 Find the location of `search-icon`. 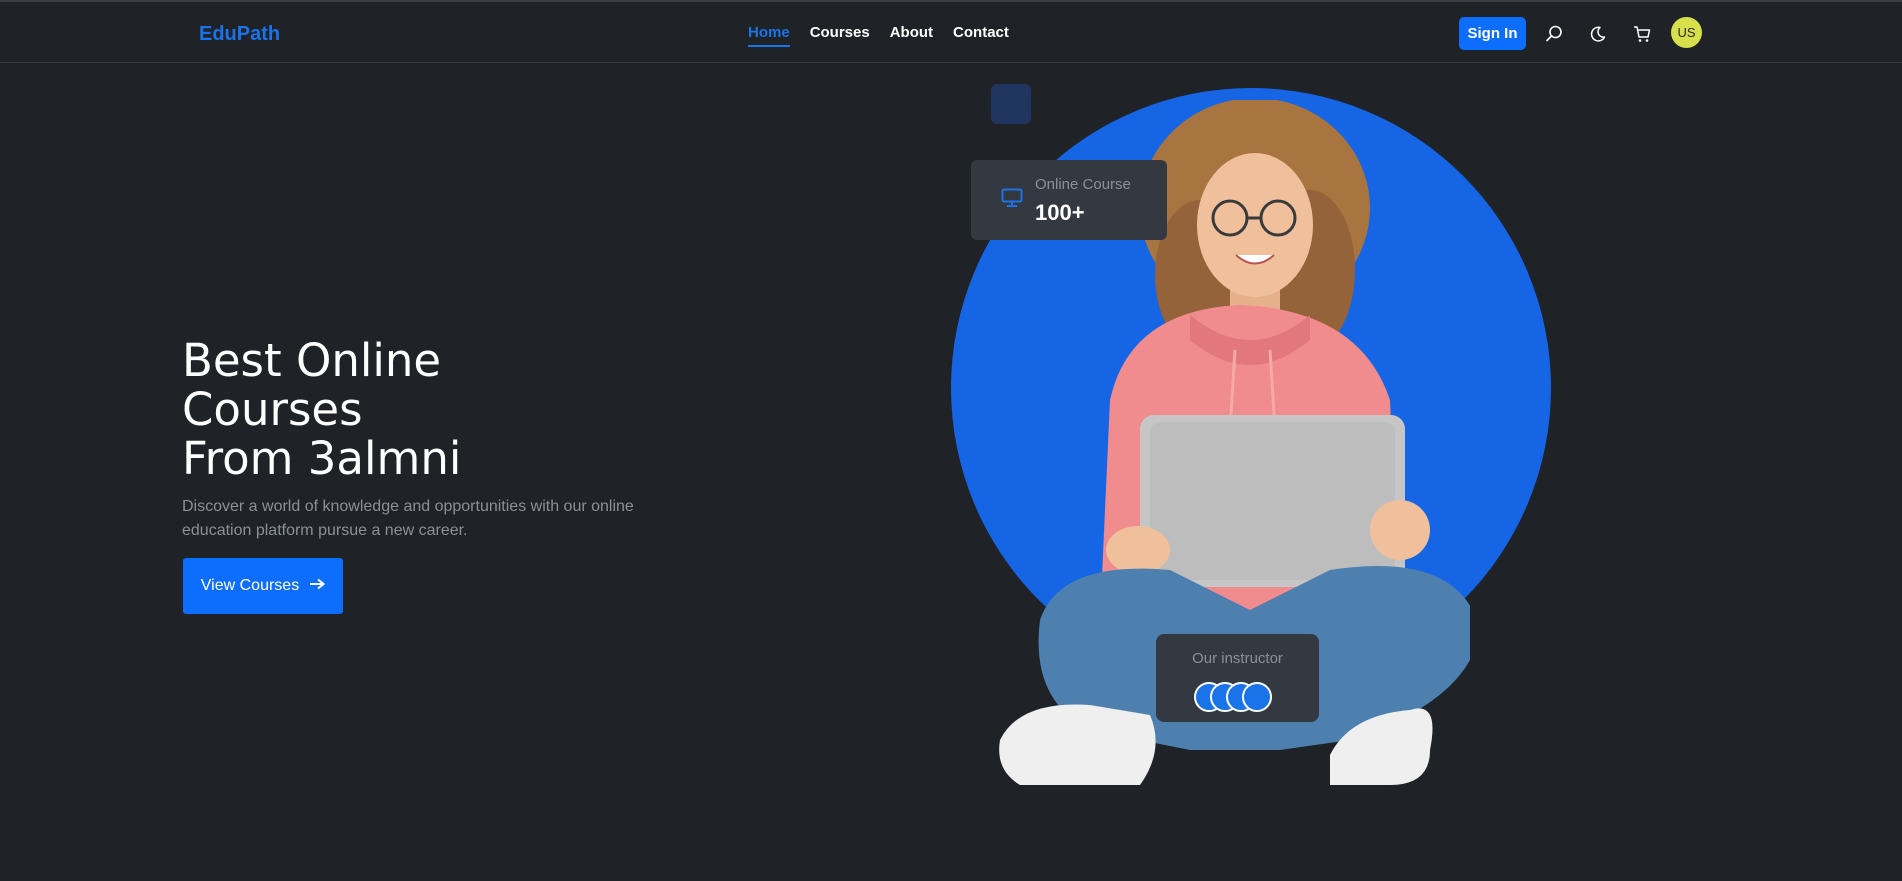

search-icon is located at coordinates (1554, 34).